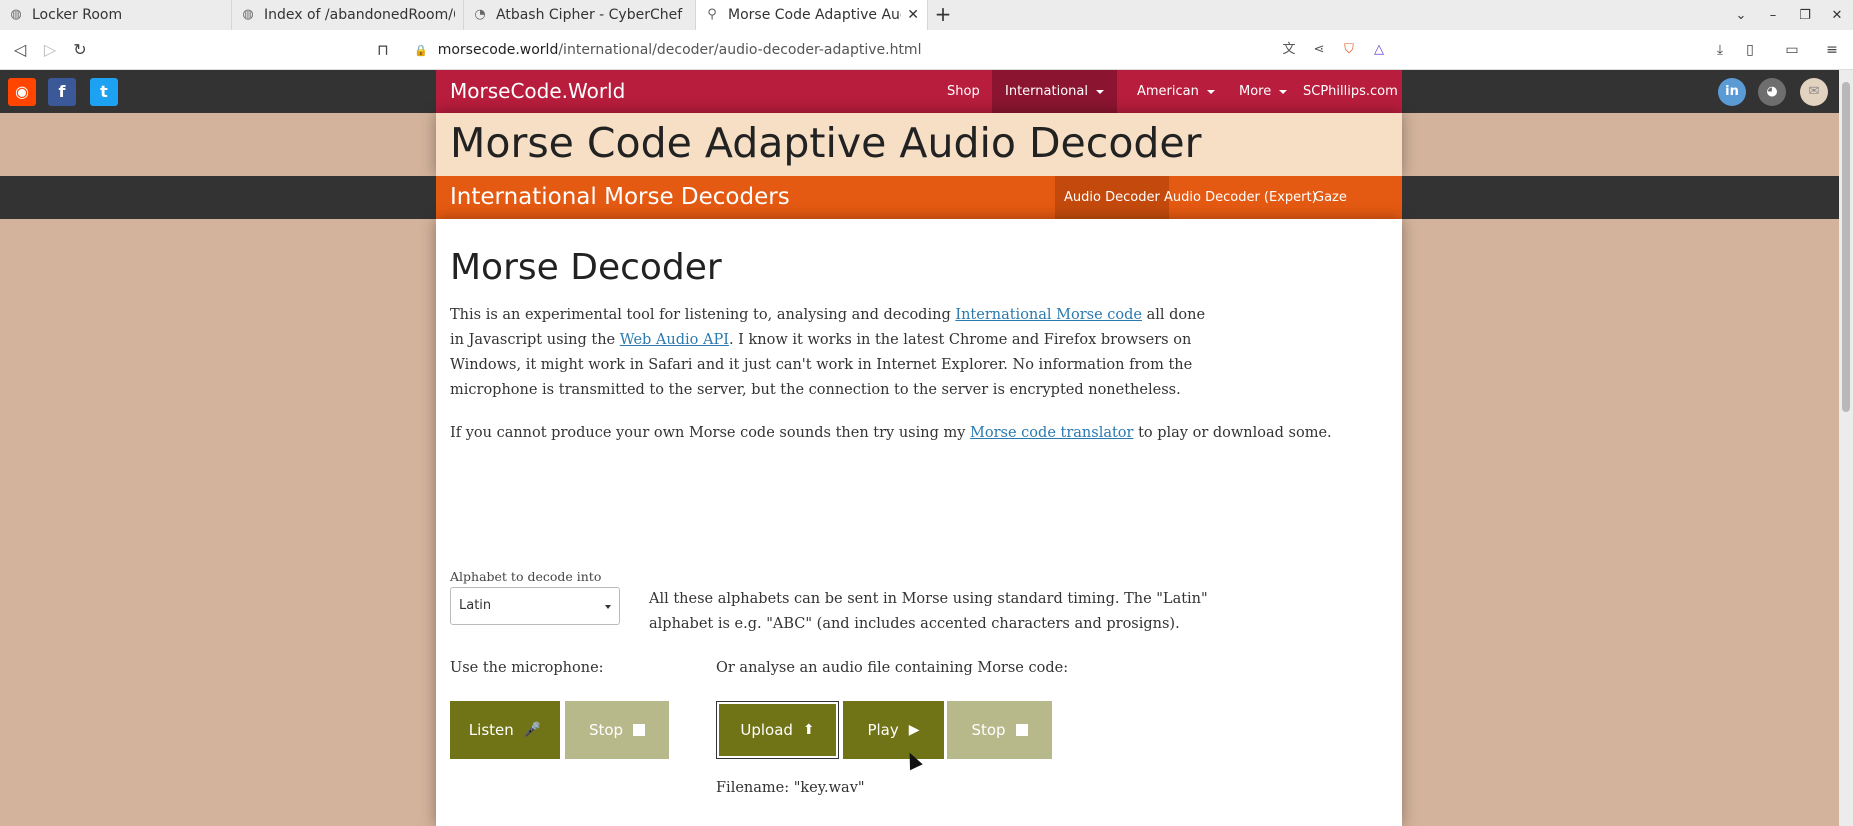 The width and height of the screenshot is (1853, 826). Describe the element at coordinates (1837, 15) in the screenshot. I see `close-window-icon: ✕` at that location.